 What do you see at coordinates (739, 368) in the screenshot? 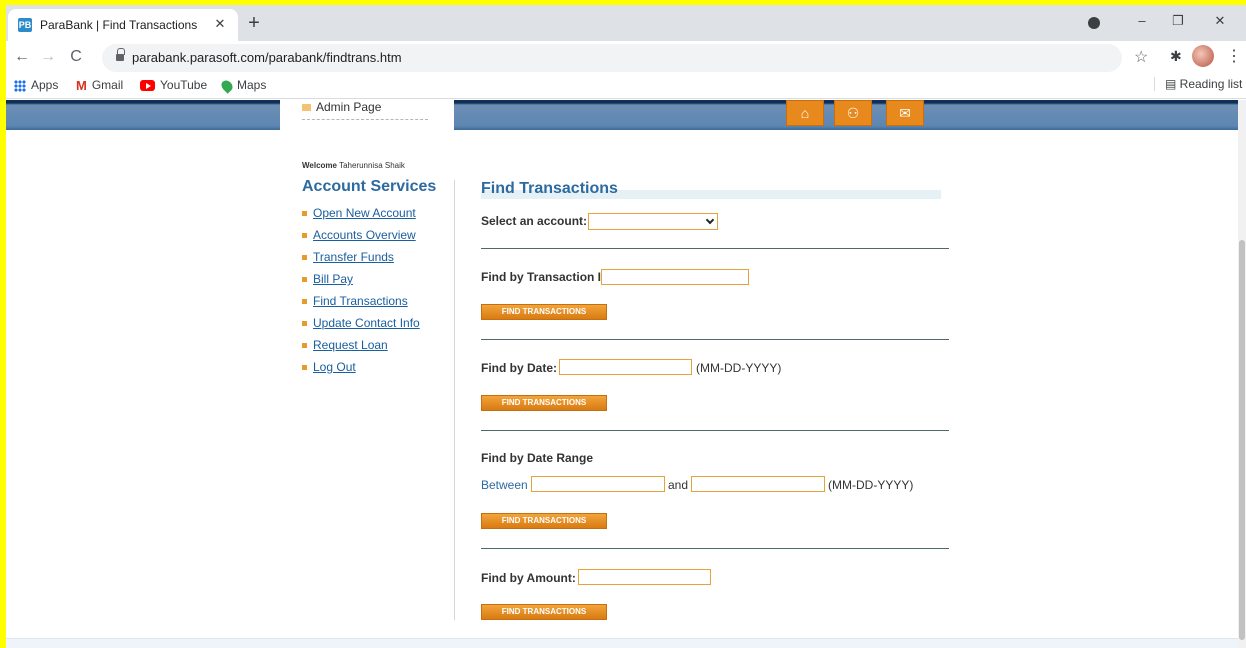
I see `date-format-hint: (MM-DD-YYYY)` at bounding box center [739, 368].